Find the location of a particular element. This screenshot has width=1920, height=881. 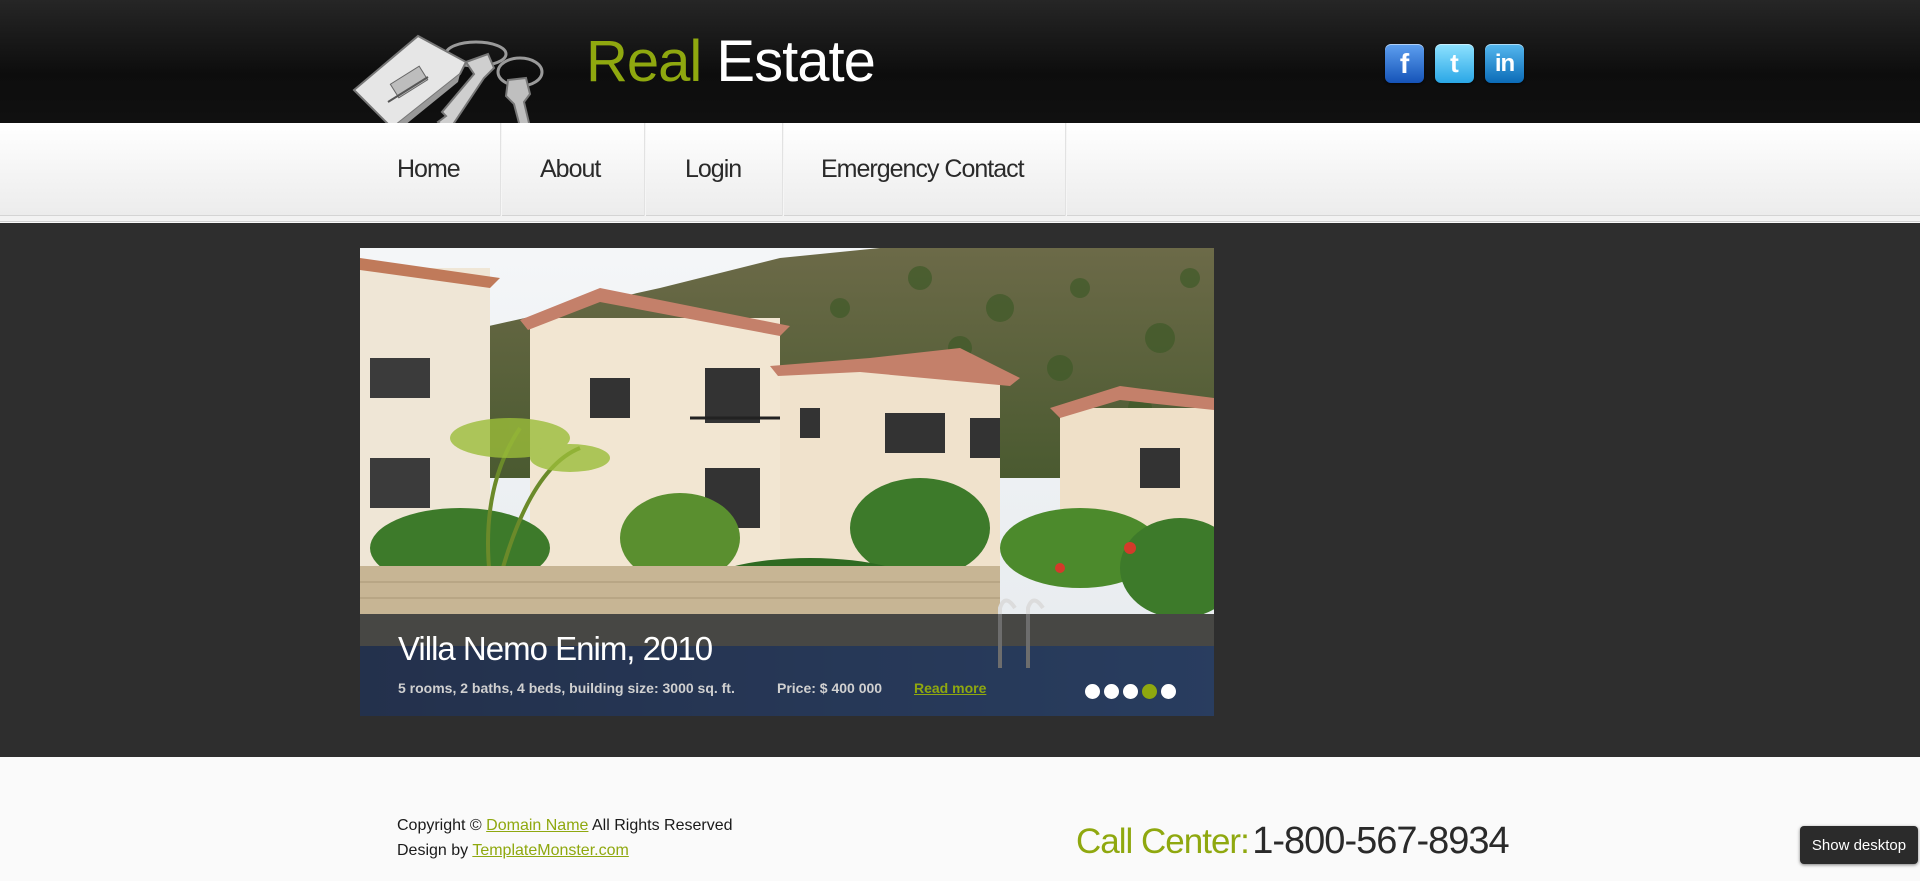

slider-pagination is located at coordinates (1130, 691).